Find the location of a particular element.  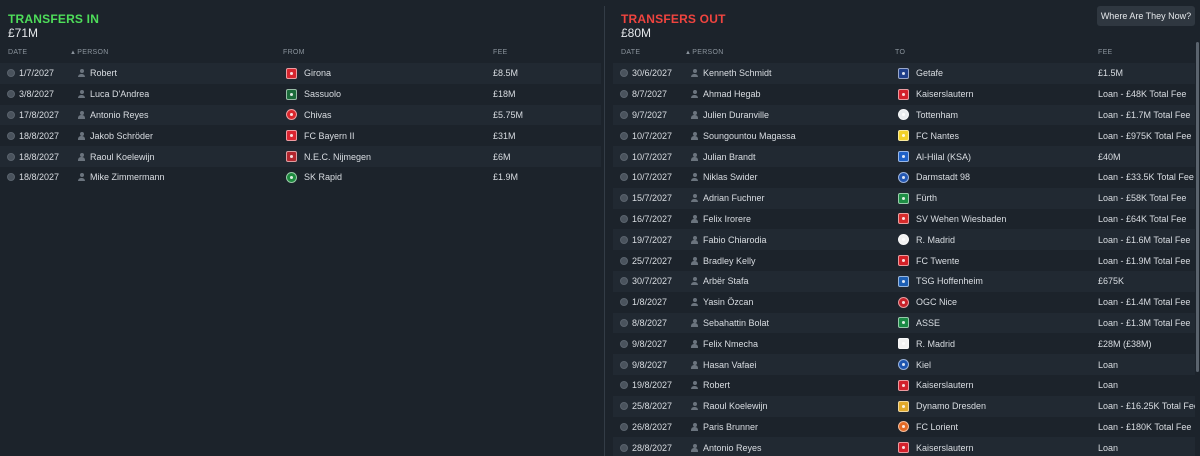

club-cell: ASSE is located at coordinates (919, 323).